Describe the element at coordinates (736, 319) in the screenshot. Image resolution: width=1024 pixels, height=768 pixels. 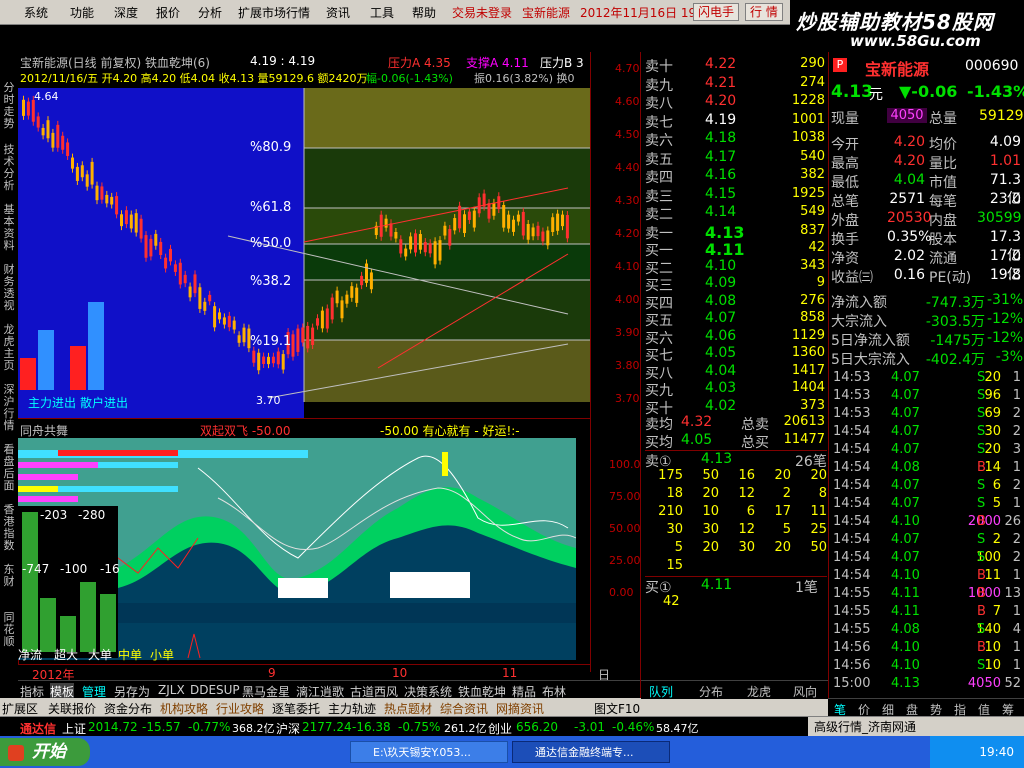
I see `buy-level-row: 买五 4.07 858` at that location.